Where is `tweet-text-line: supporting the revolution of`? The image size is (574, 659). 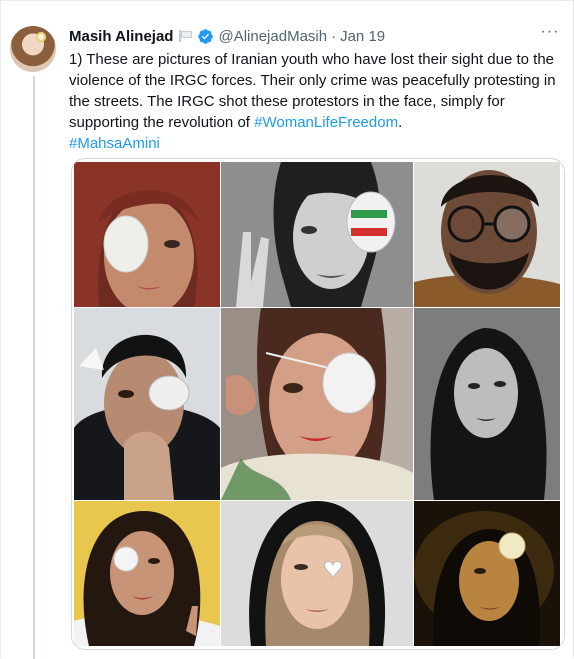
tweet-text-line: supporting the revolution of is located at coordinates (162, 122).